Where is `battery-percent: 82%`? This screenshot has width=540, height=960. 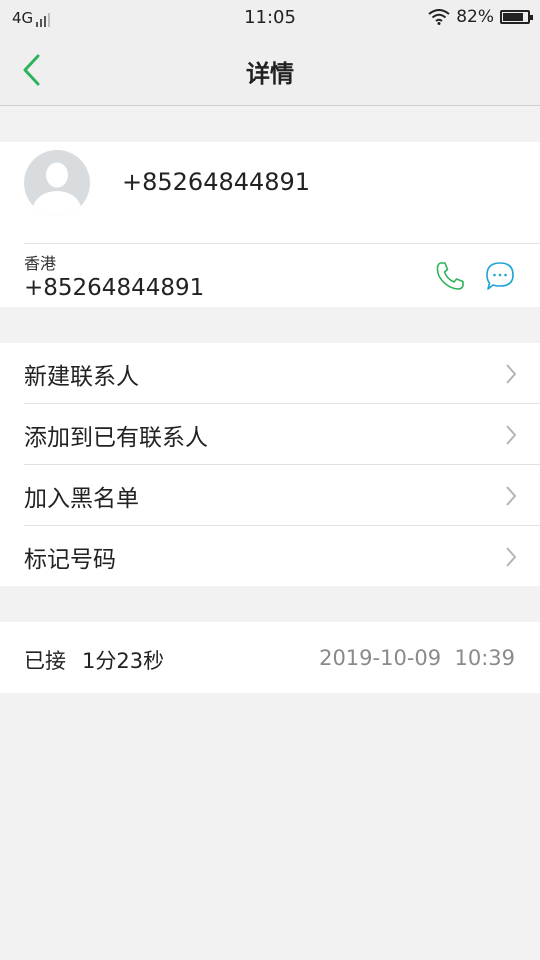
battery-percent: 82% is located at coordinates (475, 17).